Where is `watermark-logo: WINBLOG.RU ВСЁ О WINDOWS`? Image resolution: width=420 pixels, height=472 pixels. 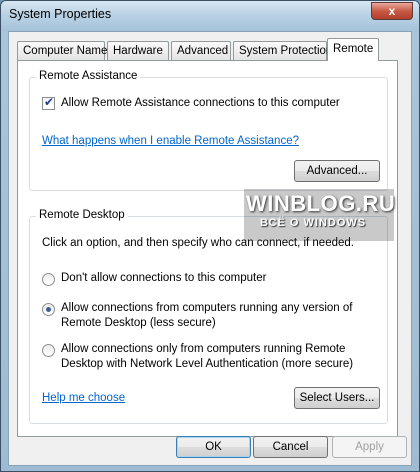
watermark-logo: WINBLOG.RU ВСЁ О WINDOWS is located at coordinates (320, 215).